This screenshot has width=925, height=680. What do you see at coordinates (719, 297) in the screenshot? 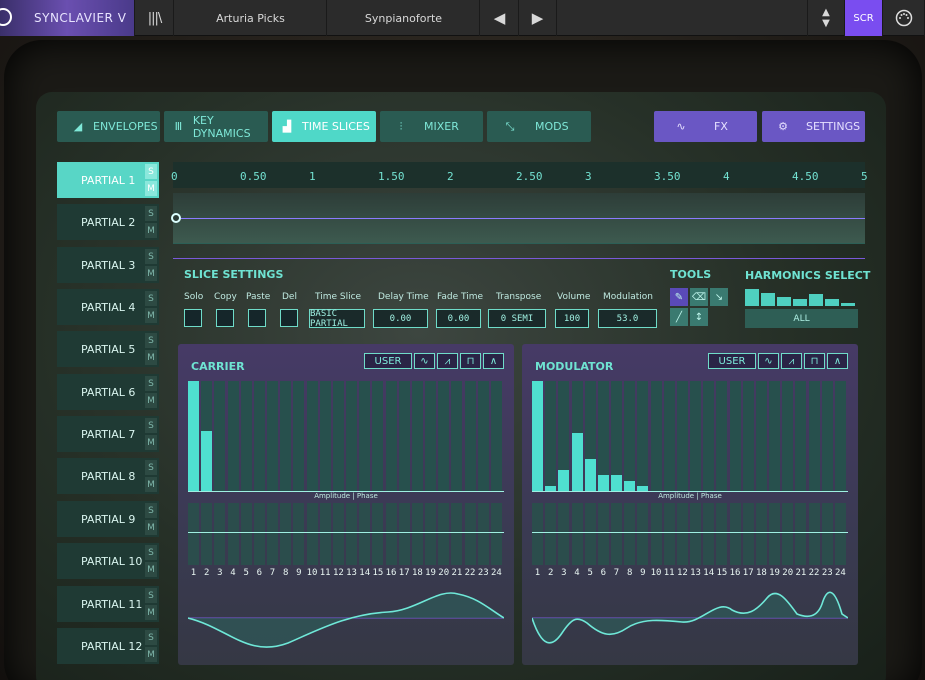
I see `select-tool-icon: ↘` at bounding box center [719, 297].